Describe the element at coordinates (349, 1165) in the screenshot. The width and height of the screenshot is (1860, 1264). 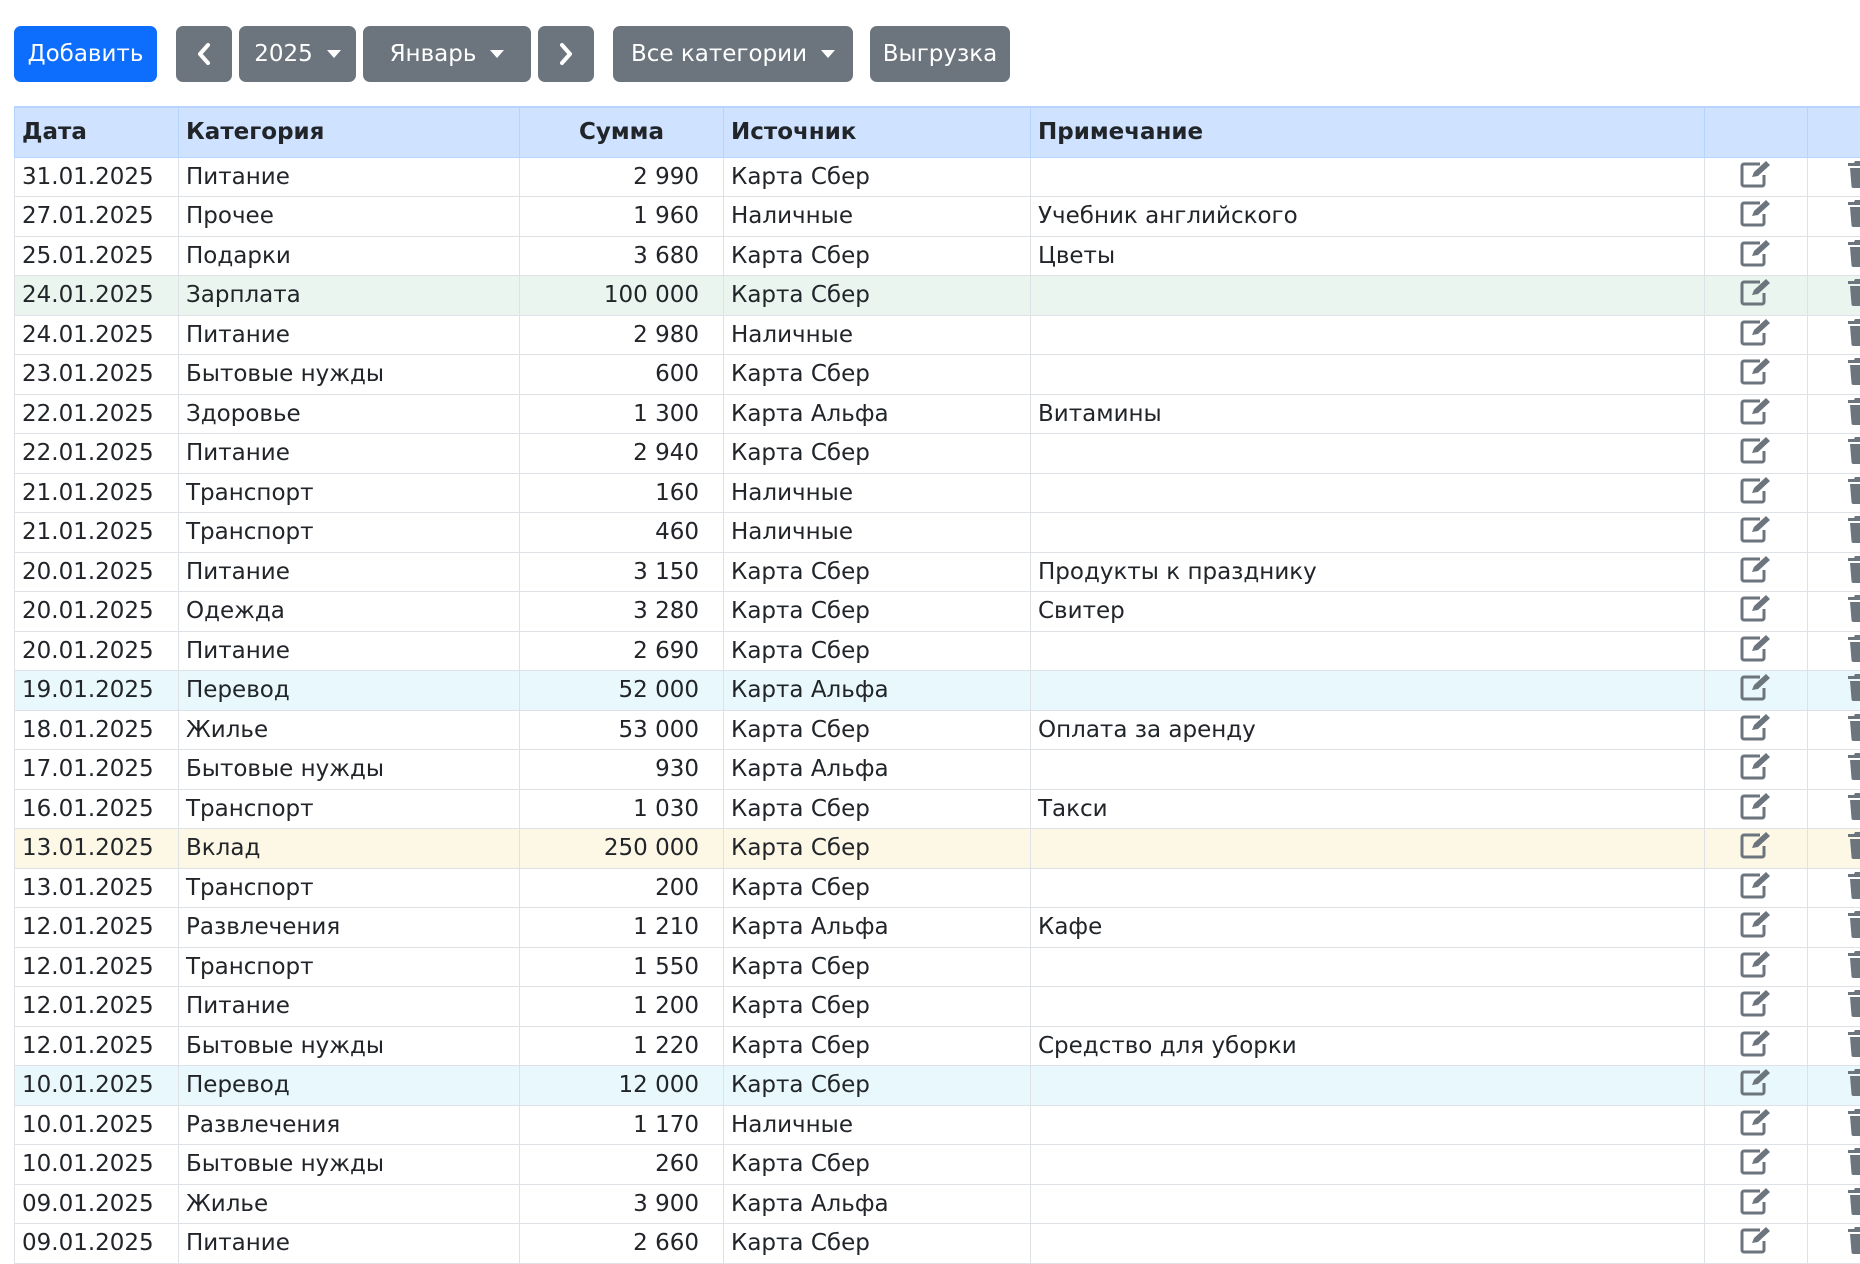
I see `cell-category: Бытовые нужды` at that location.